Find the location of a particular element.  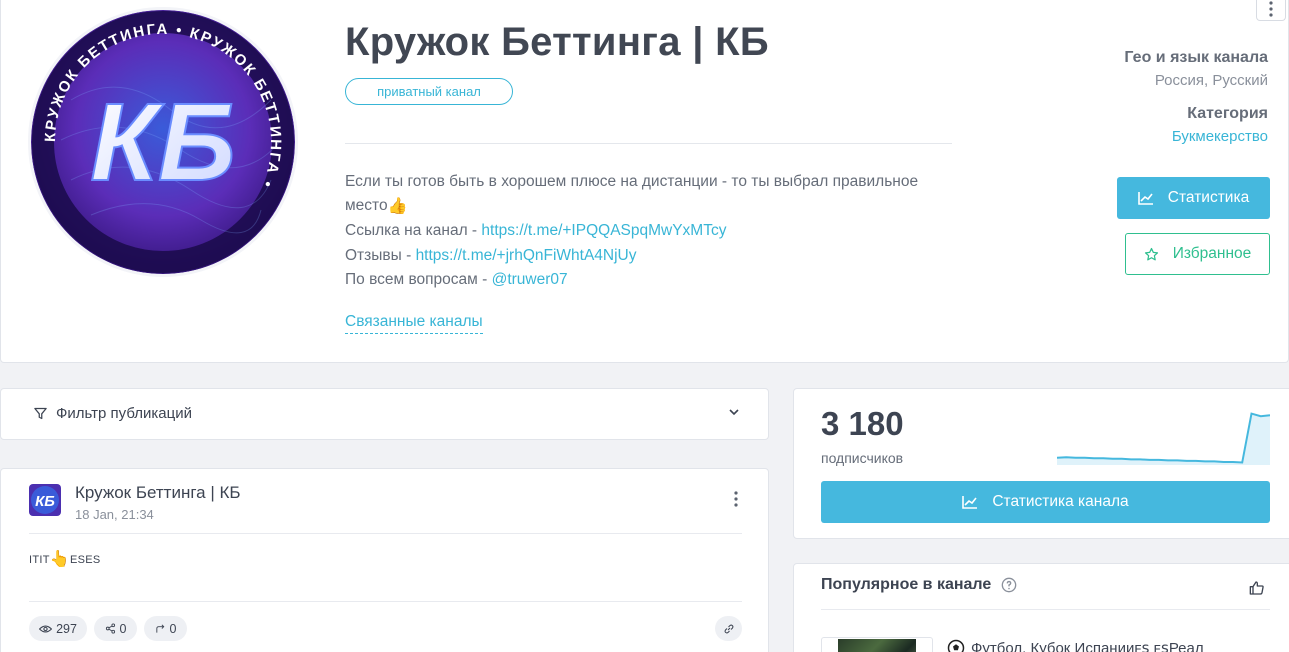

favorite-button: Избранное is located at coordinates (1197, 254).